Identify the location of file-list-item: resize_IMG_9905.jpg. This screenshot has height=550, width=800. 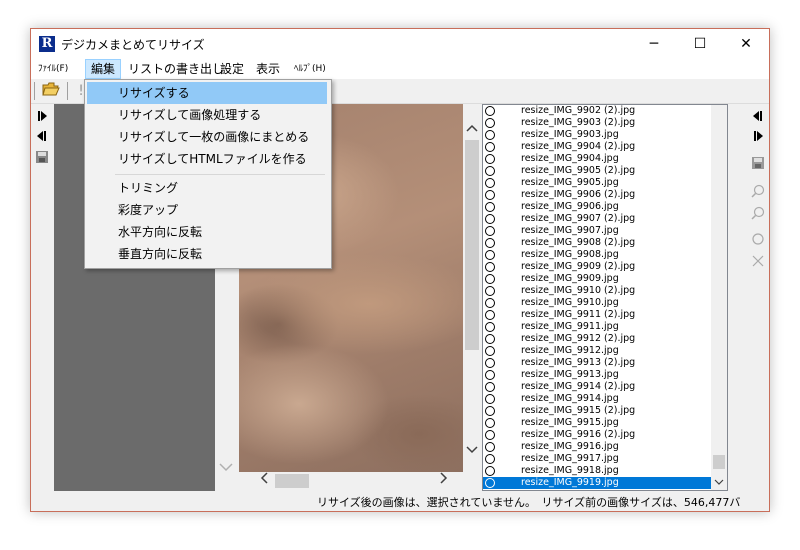
(598, 183).